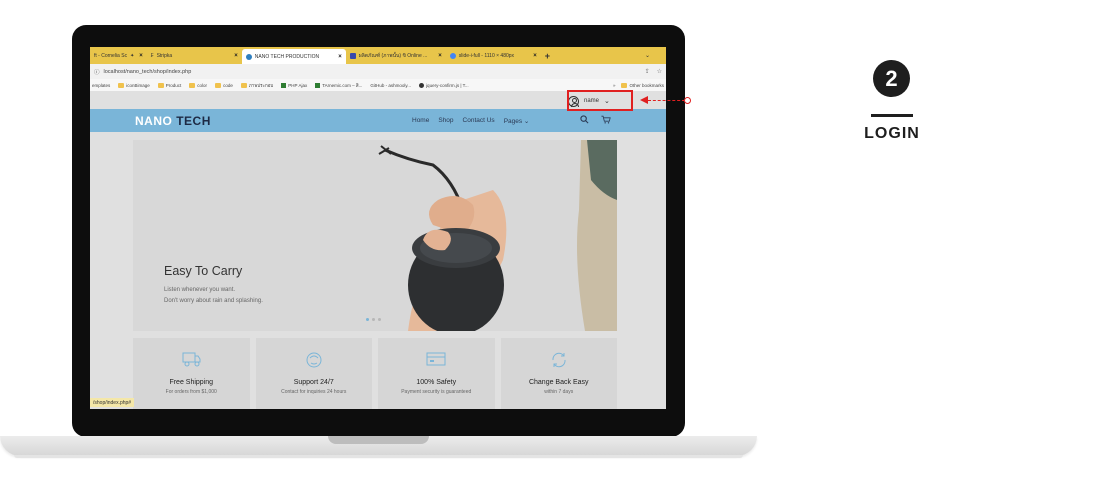  Describe the element at coordinates (314, 360) in the screenshot. I see `support-icon` at that location.